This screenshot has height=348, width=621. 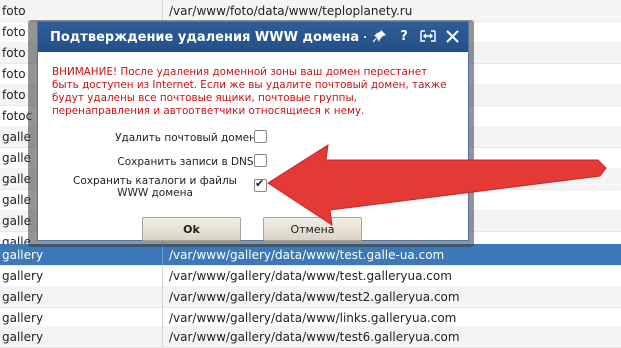 I want to click on arrow-shape, so click(x=437, y=185).